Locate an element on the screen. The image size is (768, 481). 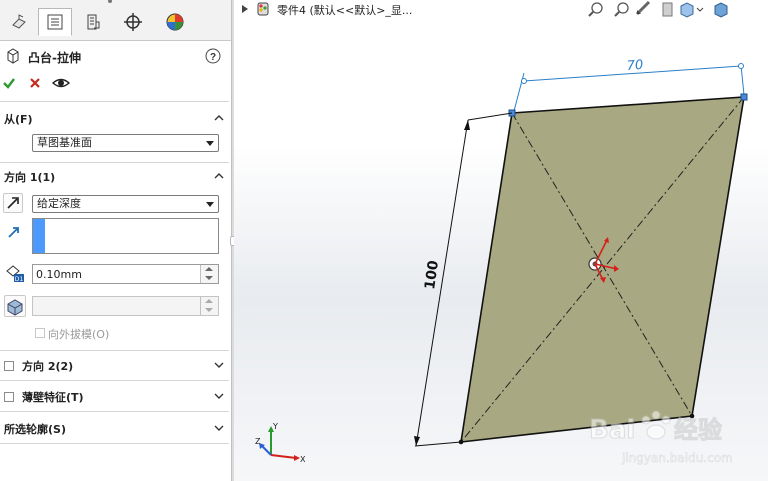
direction-vector-icon is located at coordinates (13, 232).